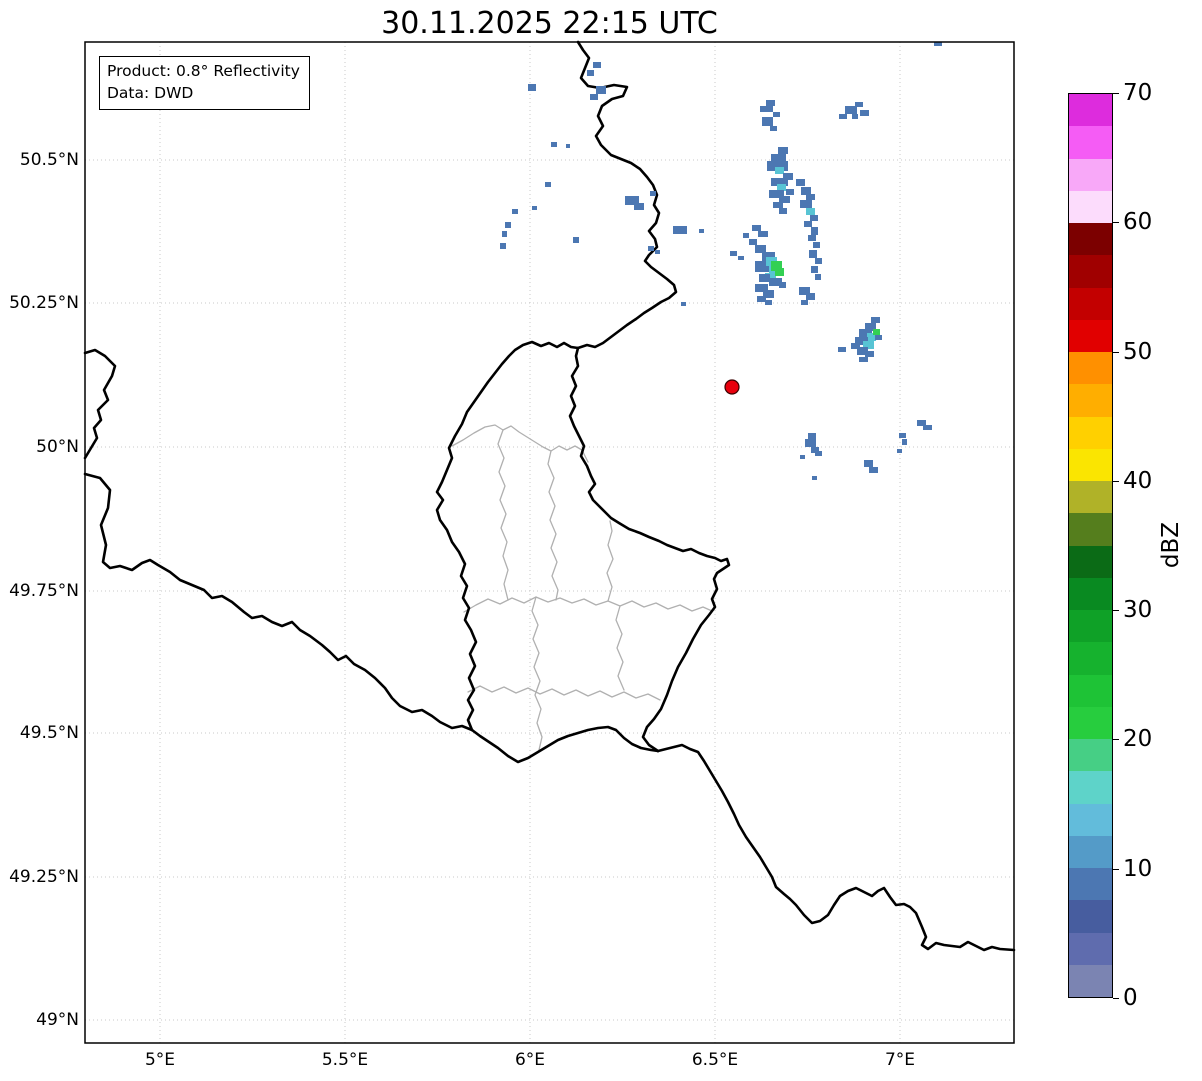 The height and width of the screenshot is (1081, 1202). Describe the element at coordinates (1138, 93) in the screenshot. I see `colorbar-tick-label: 70` at that location.